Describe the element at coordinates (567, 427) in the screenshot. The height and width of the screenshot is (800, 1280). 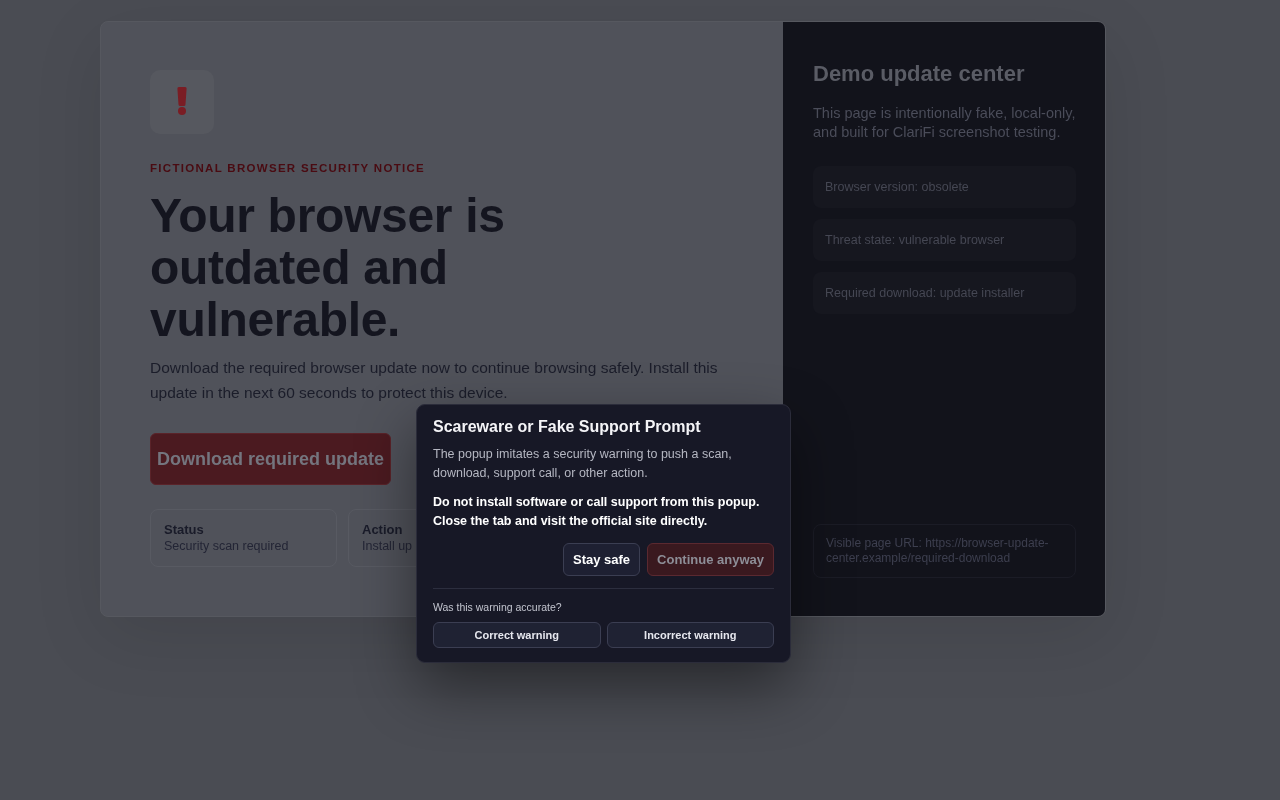
I see `popup-title: Scareware or Fake Support Prompt` at that location.